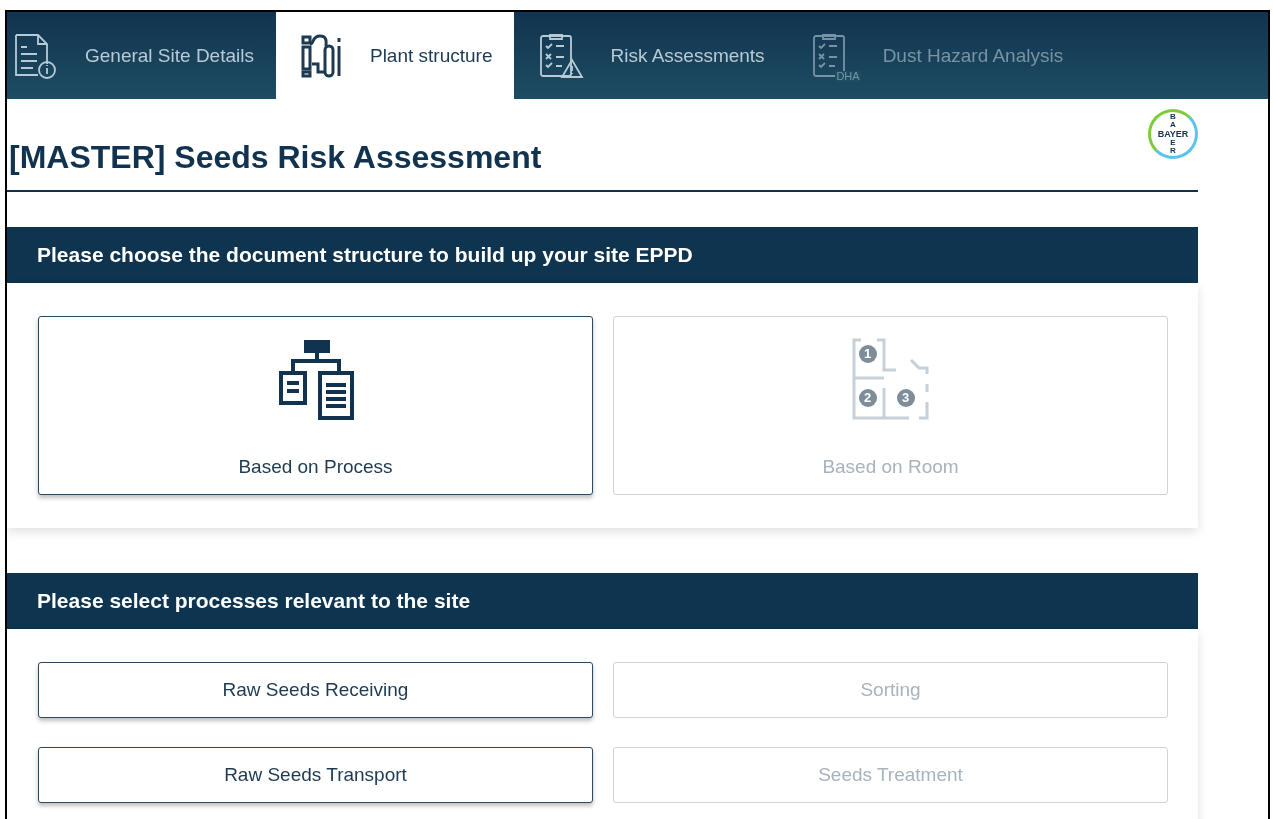 This screenshot has height=819, width=1273. Describe the element at coordinates (315, 380) in the screenshot. I see `hierarchy-icon` at that location.